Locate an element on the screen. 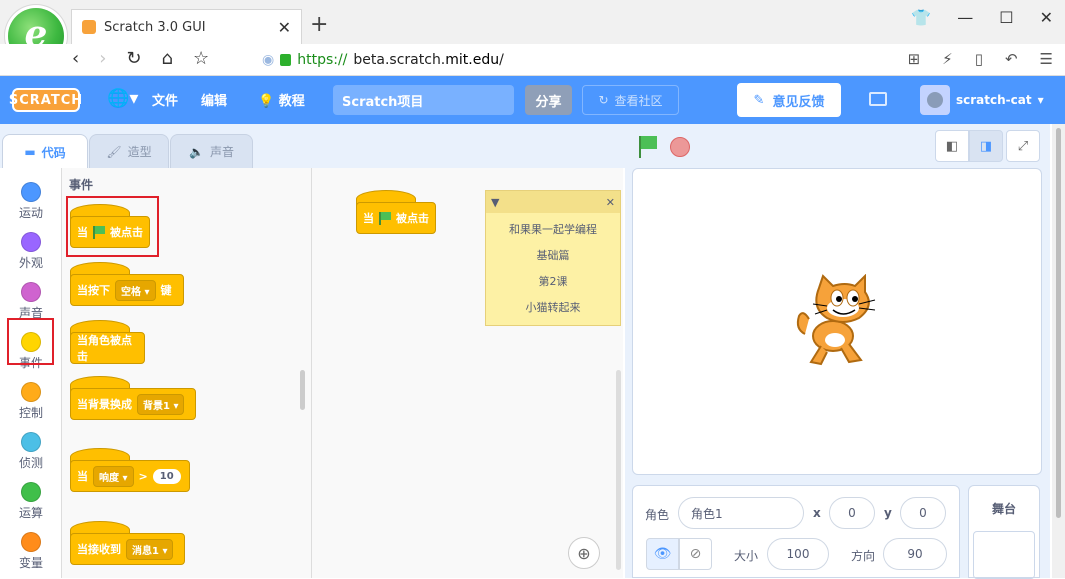 The width and height of the screenshot is (1065, 579). tab-costumes: 🖌 造型 is located at coordinates (129, 151).